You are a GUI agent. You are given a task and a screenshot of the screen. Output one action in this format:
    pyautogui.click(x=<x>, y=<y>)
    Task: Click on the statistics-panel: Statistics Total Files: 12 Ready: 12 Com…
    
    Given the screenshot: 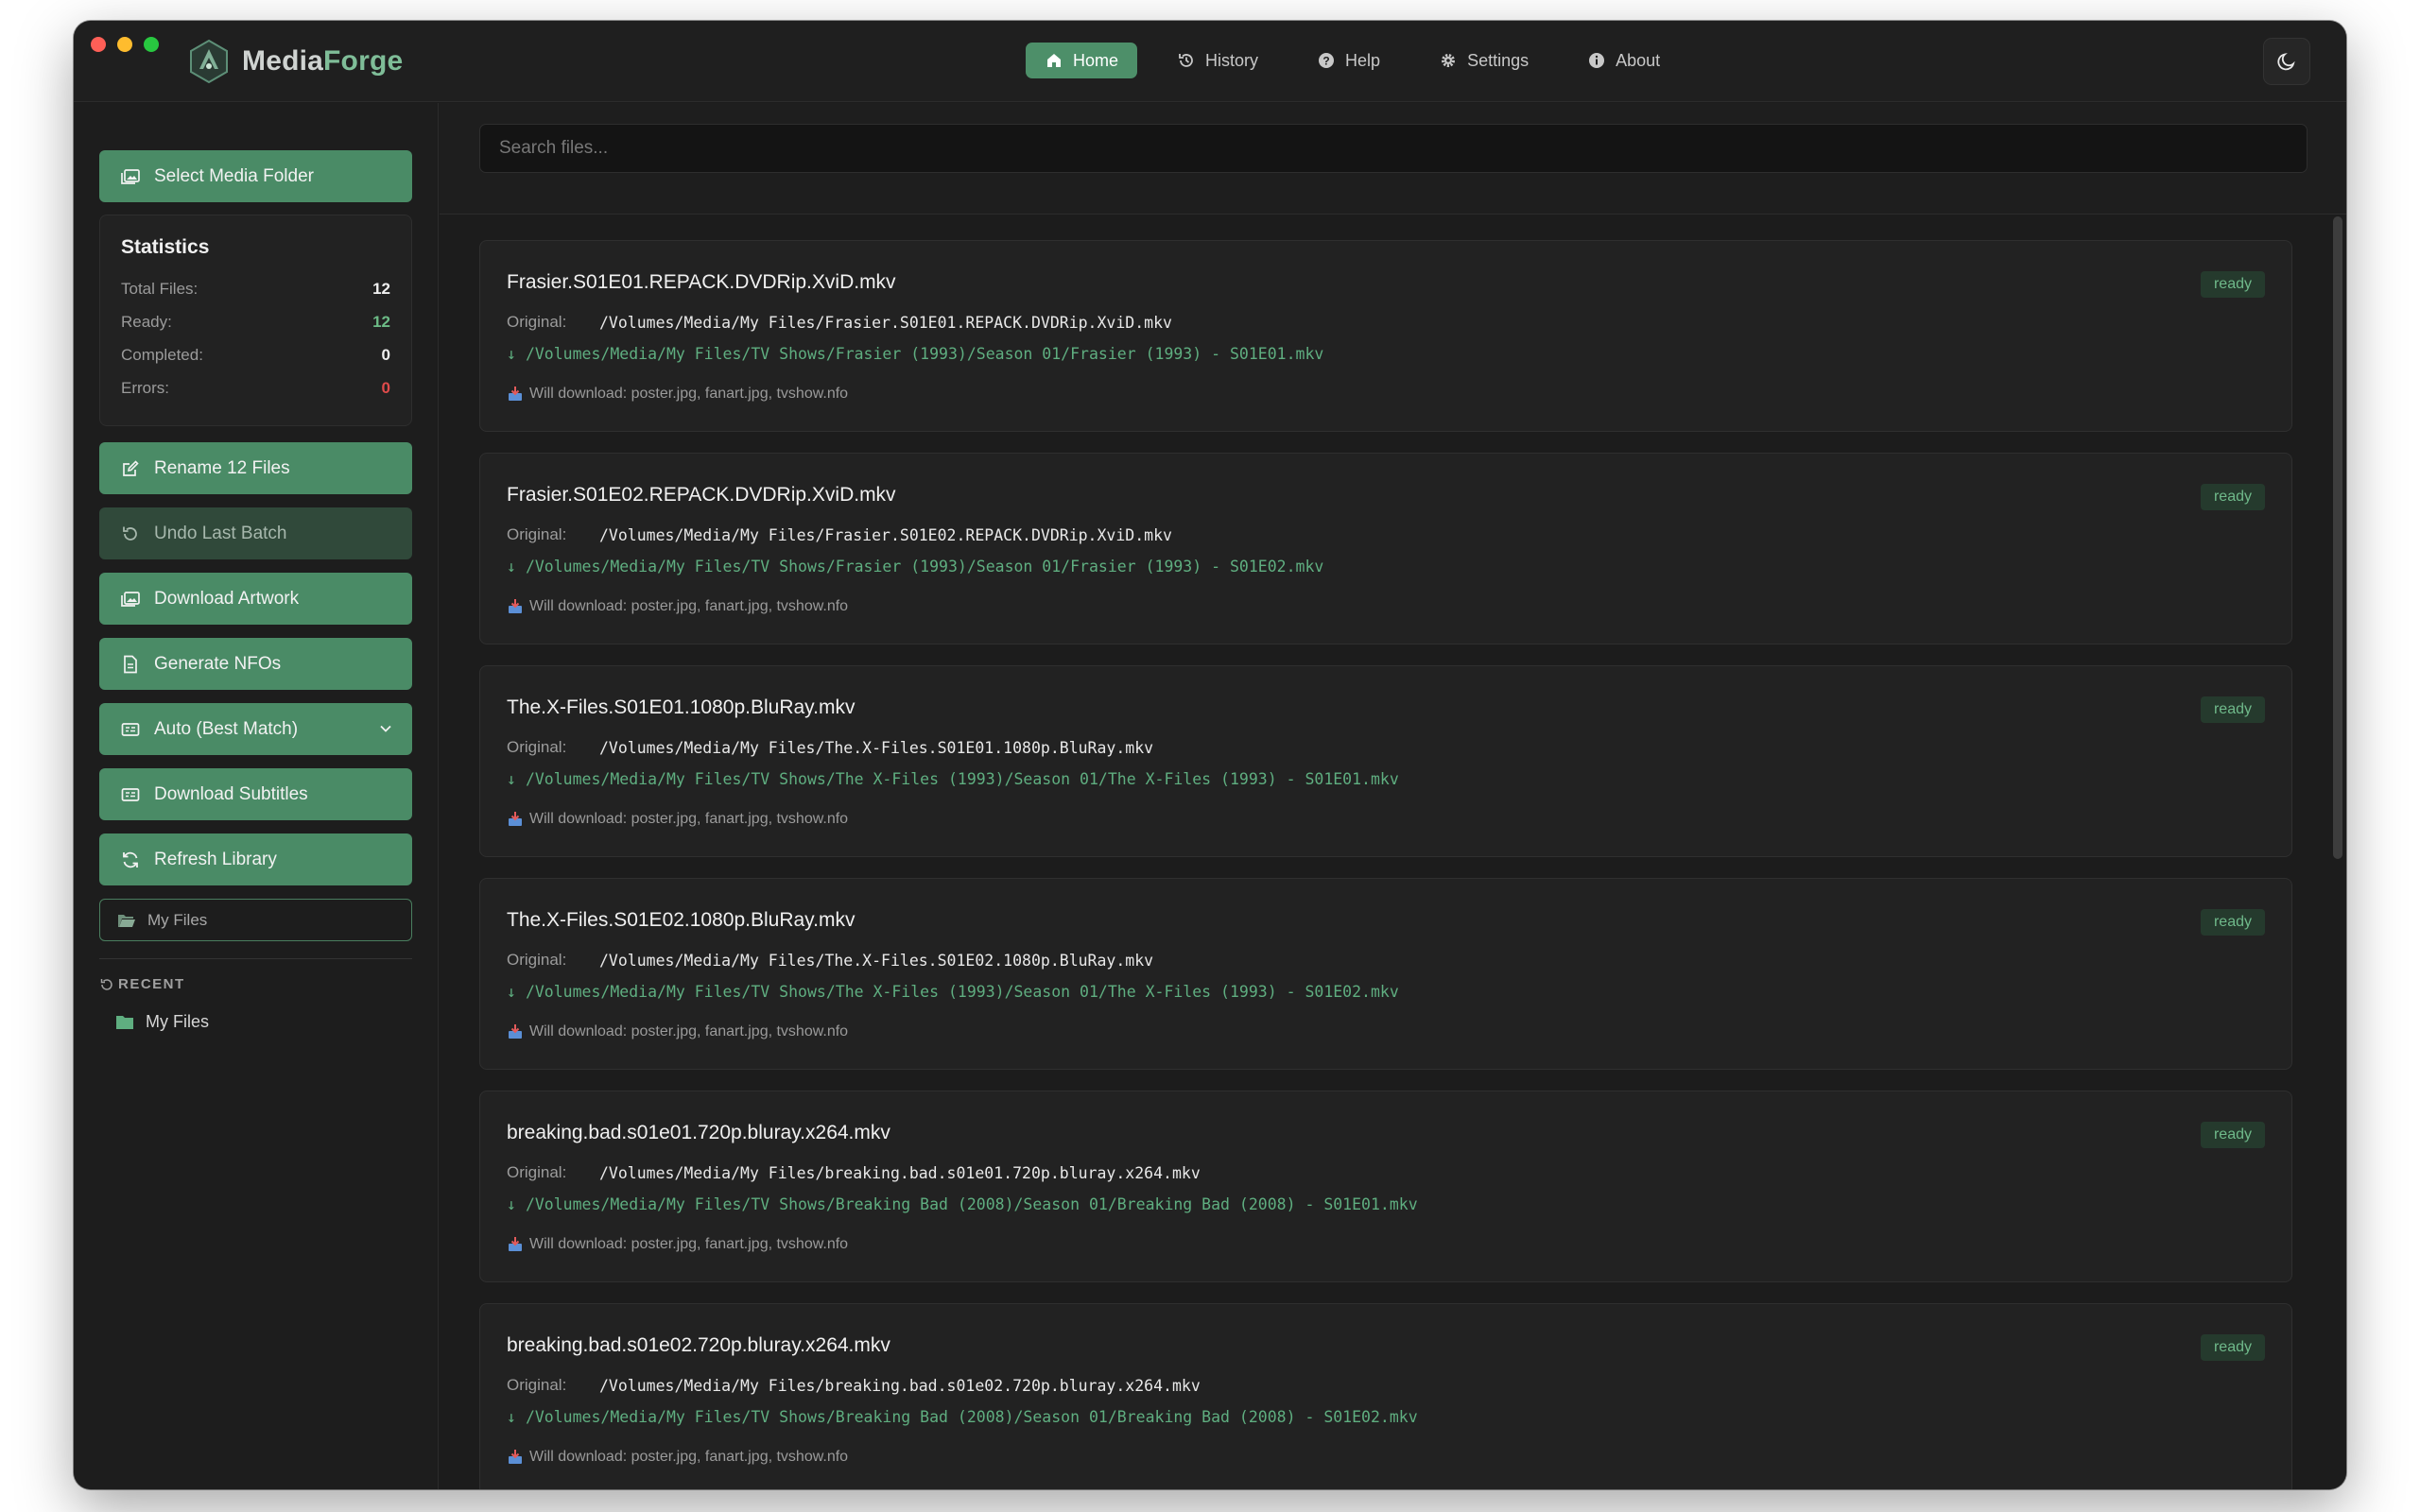 What is the action you would take?
    pyautogui.click(x=256, y=320)
    